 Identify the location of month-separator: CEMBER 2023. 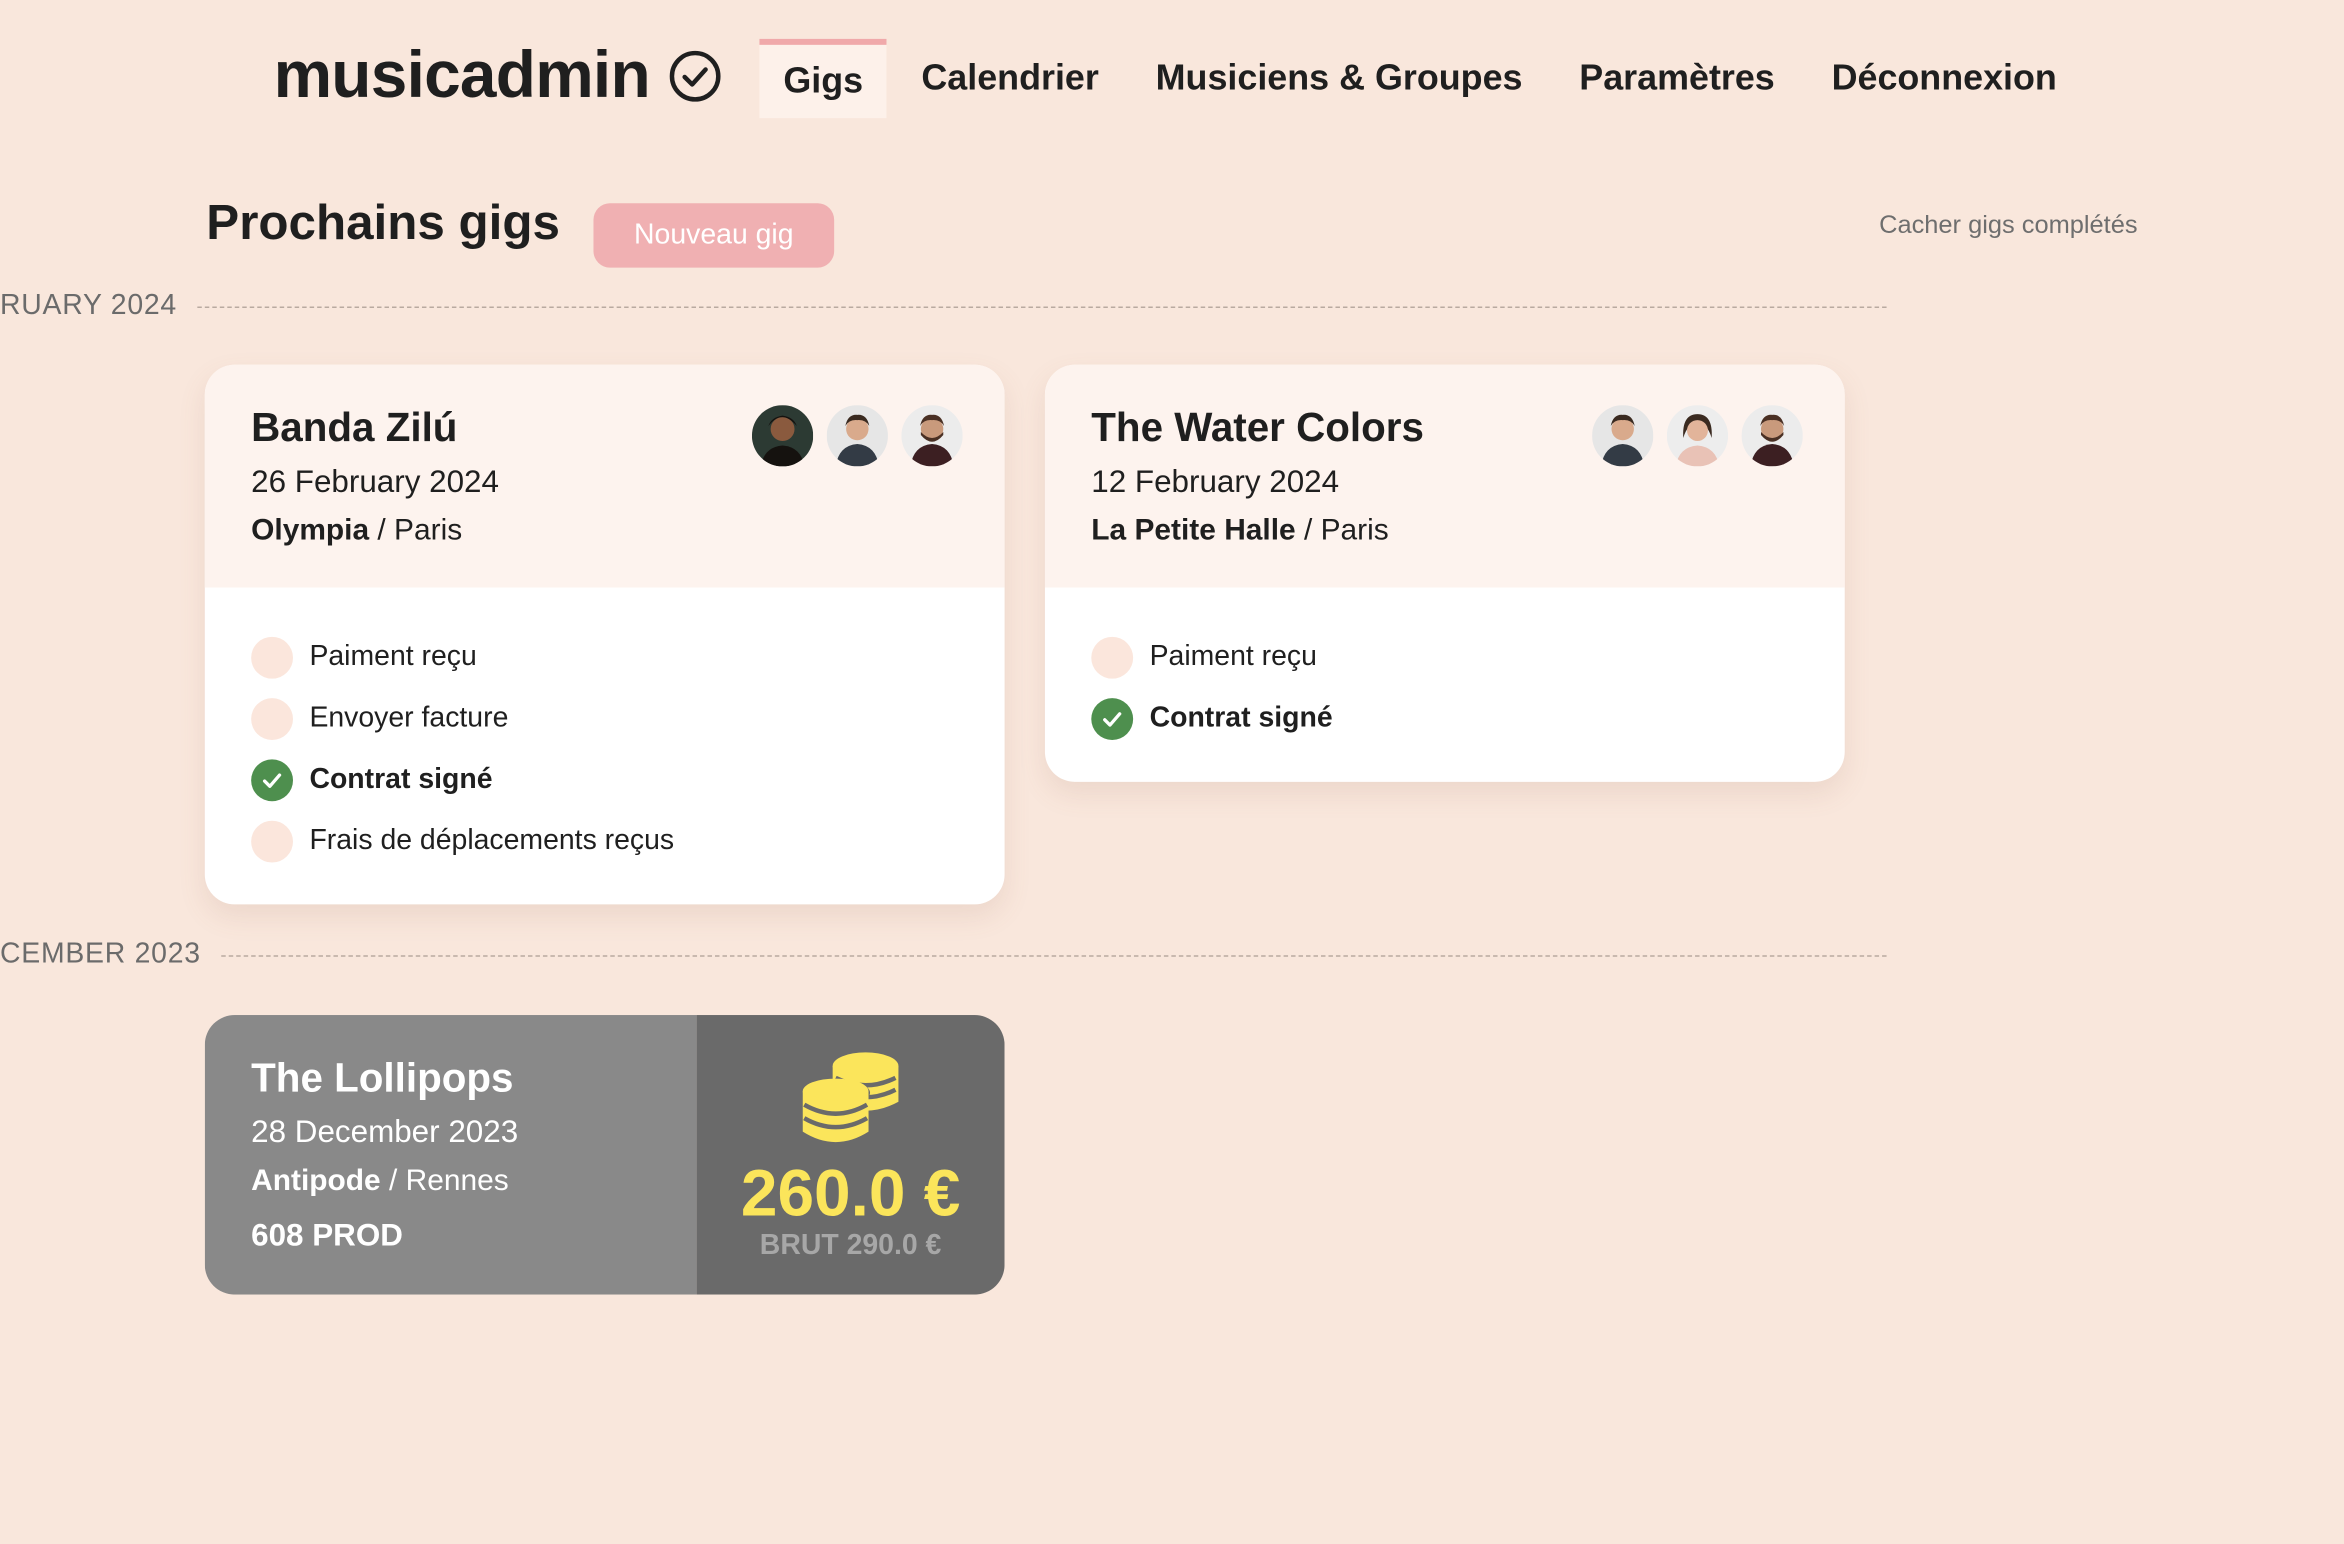
(943, 955).